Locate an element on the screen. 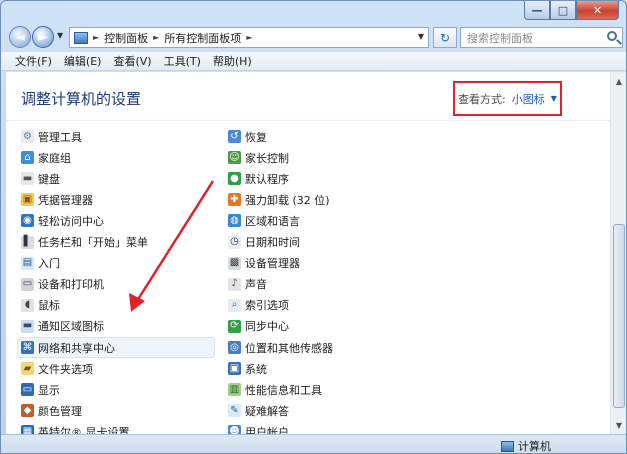  close-button: ✕ is located at coordinates (597, 10).